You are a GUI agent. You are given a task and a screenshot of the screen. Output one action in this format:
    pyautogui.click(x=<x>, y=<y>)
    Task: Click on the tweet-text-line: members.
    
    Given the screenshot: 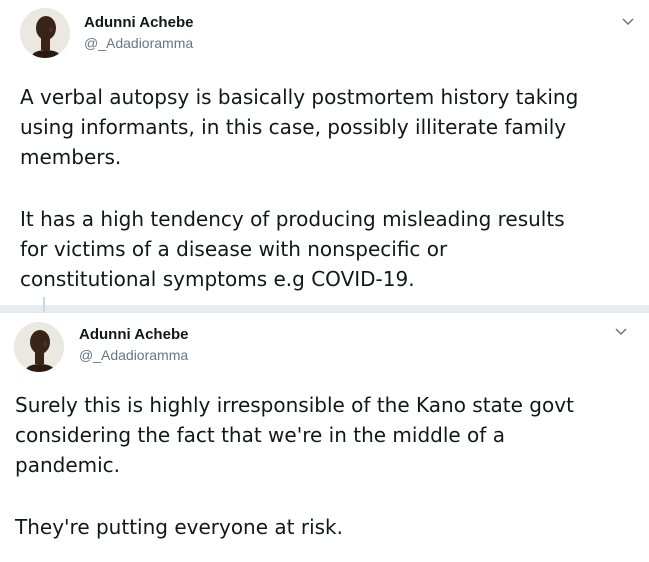 What is the action you would take?
    pyautogui.click(x=71, y=157)
    